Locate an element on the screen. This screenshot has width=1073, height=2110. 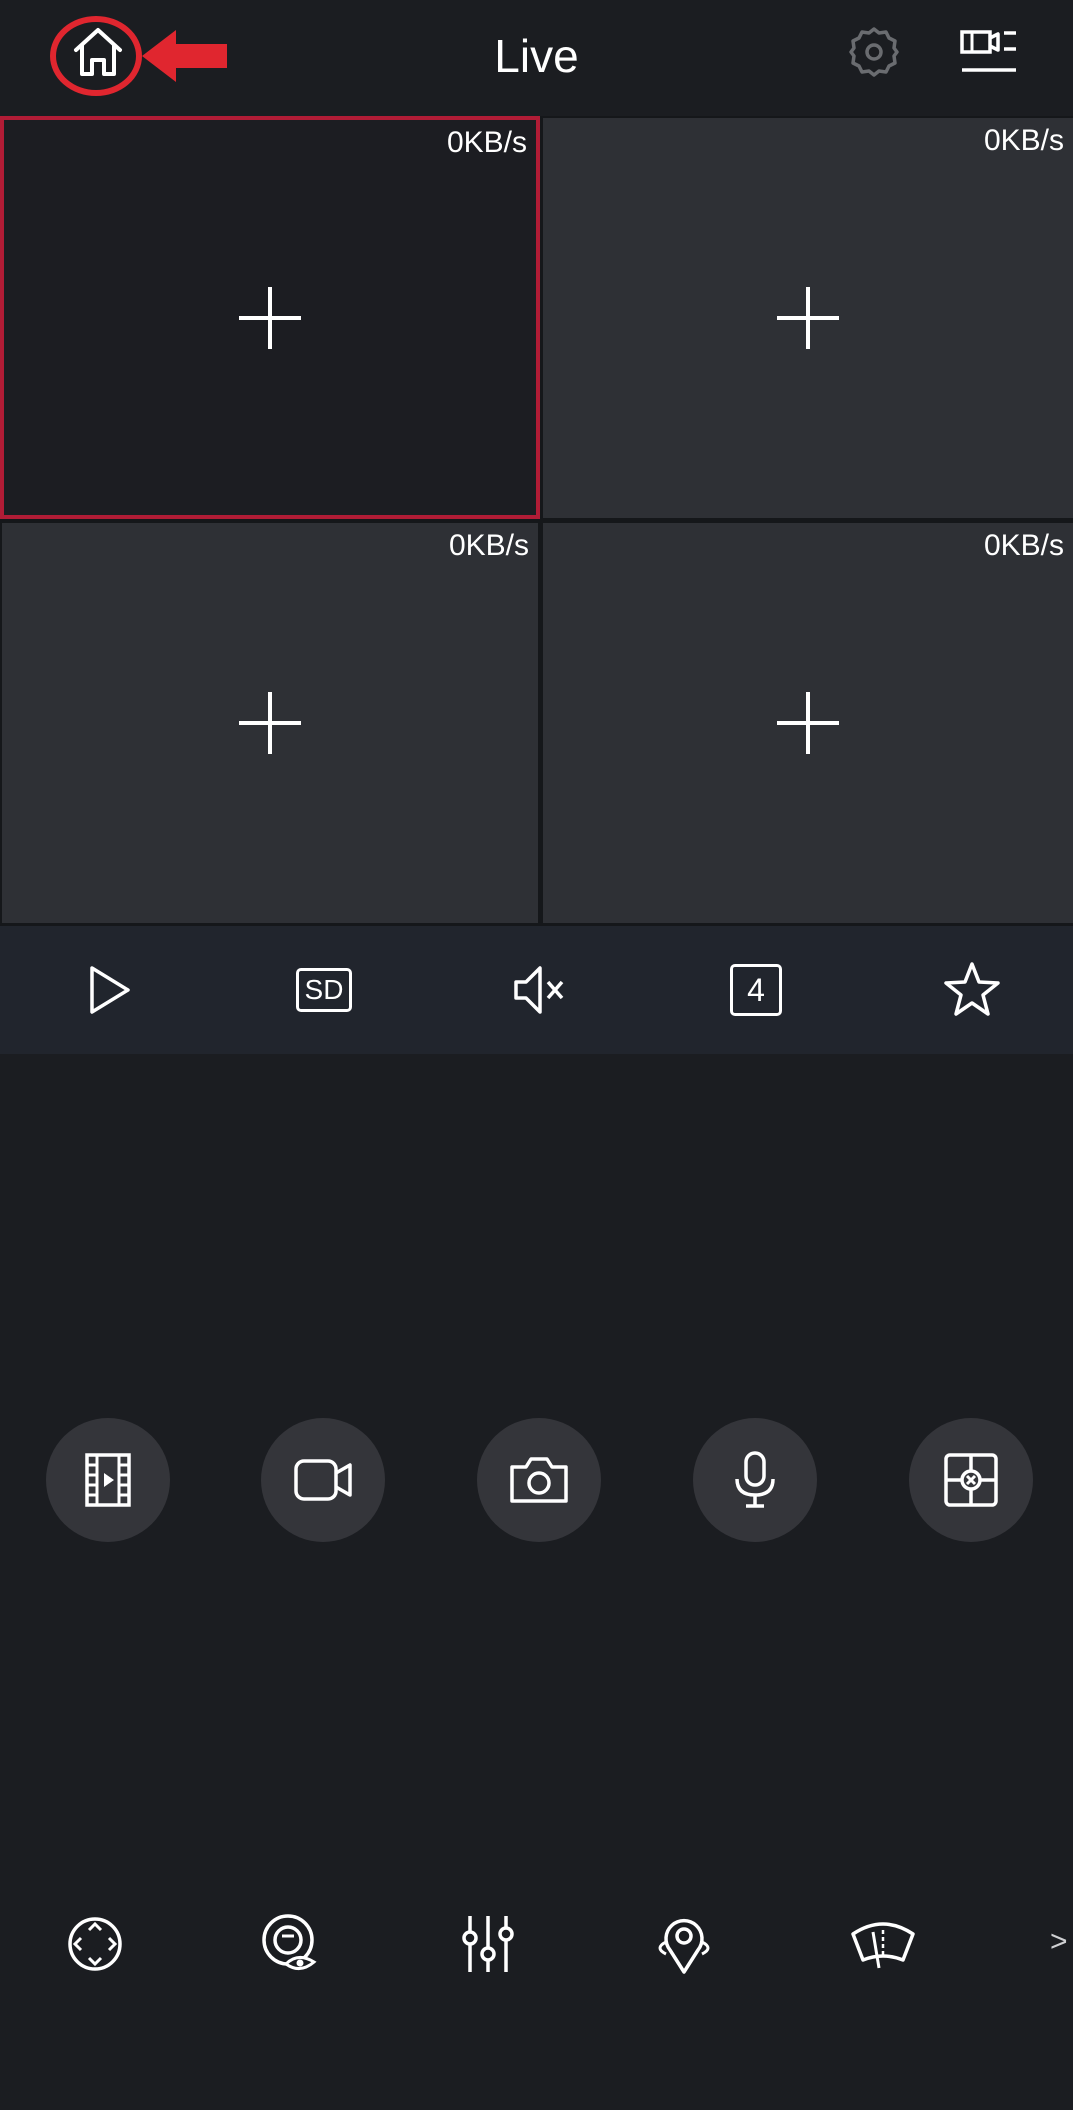
quality-label: SD is located at coordinates (324, 990).